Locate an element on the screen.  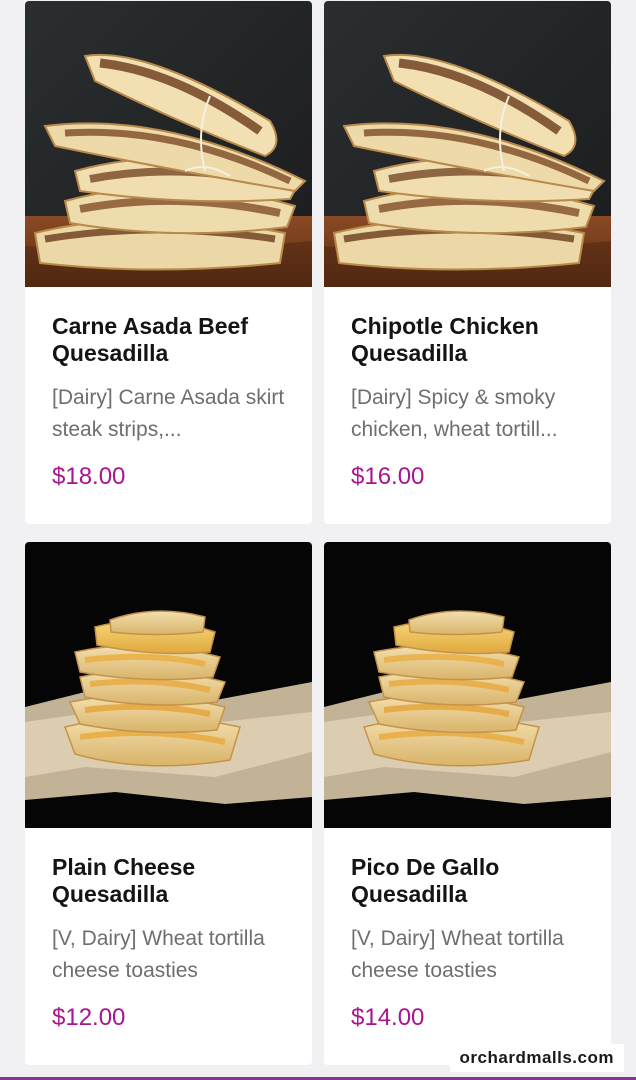
item-name: Plain Cheese Quesadilla is located at coordinates (124, 880).